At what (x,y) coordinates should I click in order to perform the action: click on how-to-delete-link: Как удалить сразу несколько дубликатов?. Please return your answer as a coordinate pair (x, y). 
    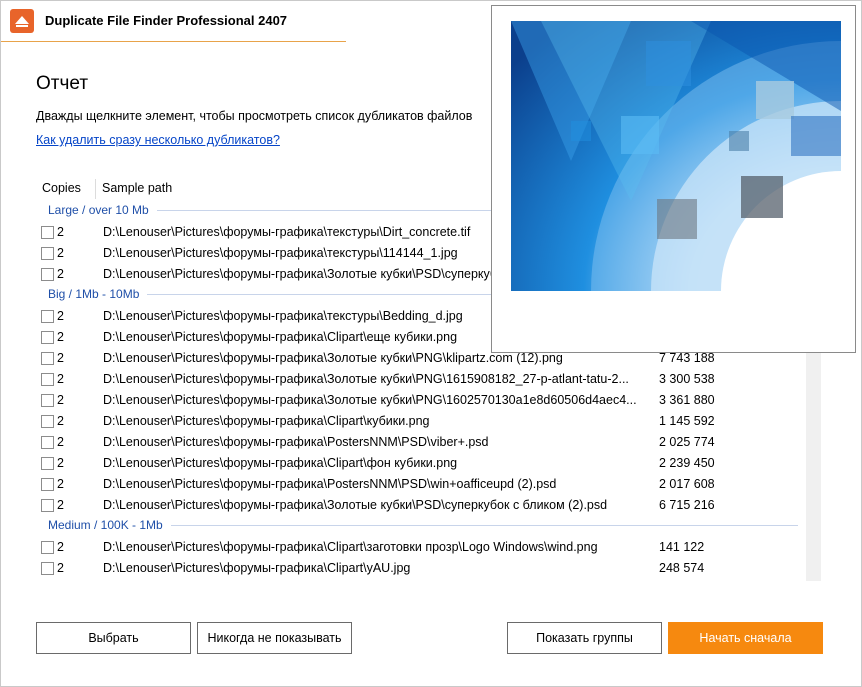
    Looking at the image, I should click on (158, 140).